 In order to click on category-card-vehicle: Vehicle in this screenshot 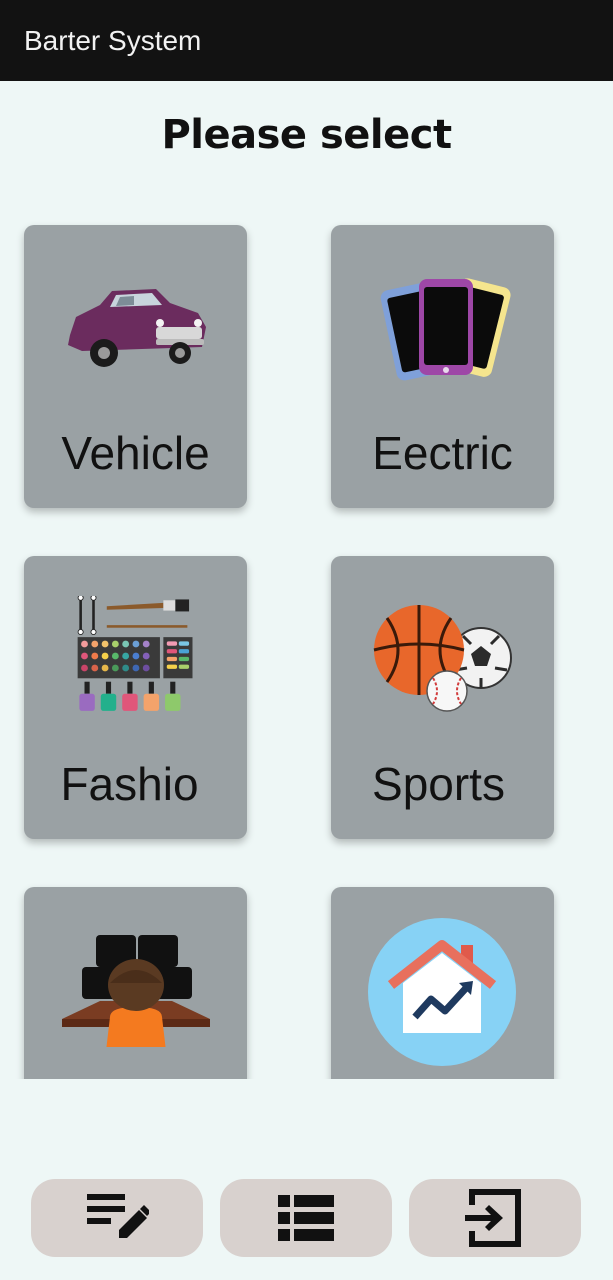, I will do `click(135, 366)`.